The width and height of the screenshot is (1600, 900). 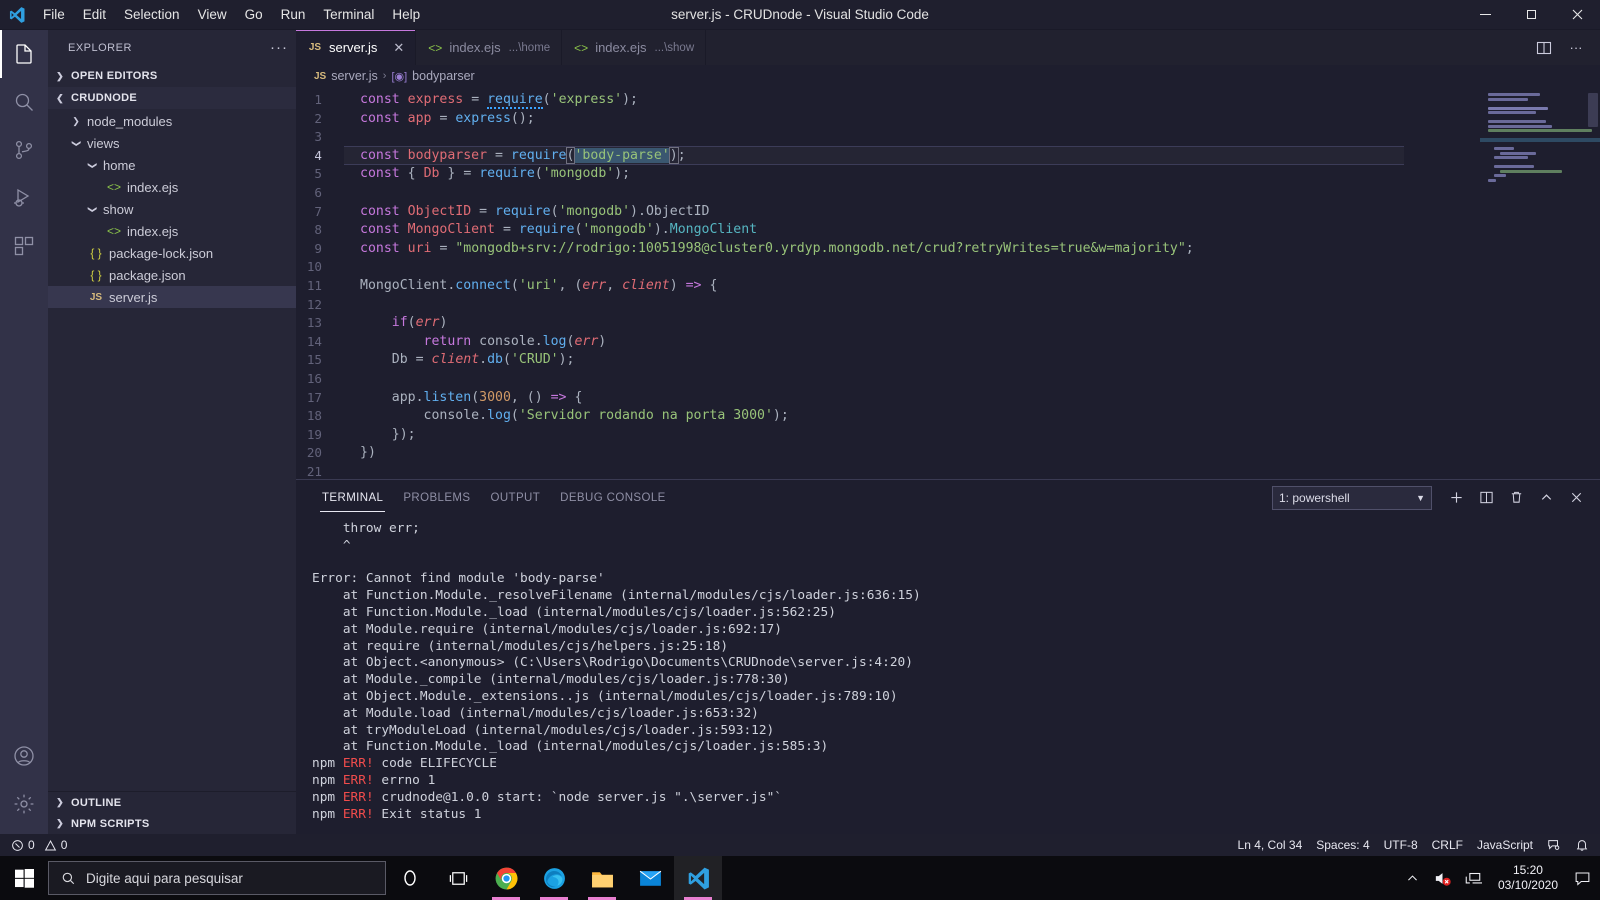 I want to click on split-editor-icon, so click(x=1544, y=48).